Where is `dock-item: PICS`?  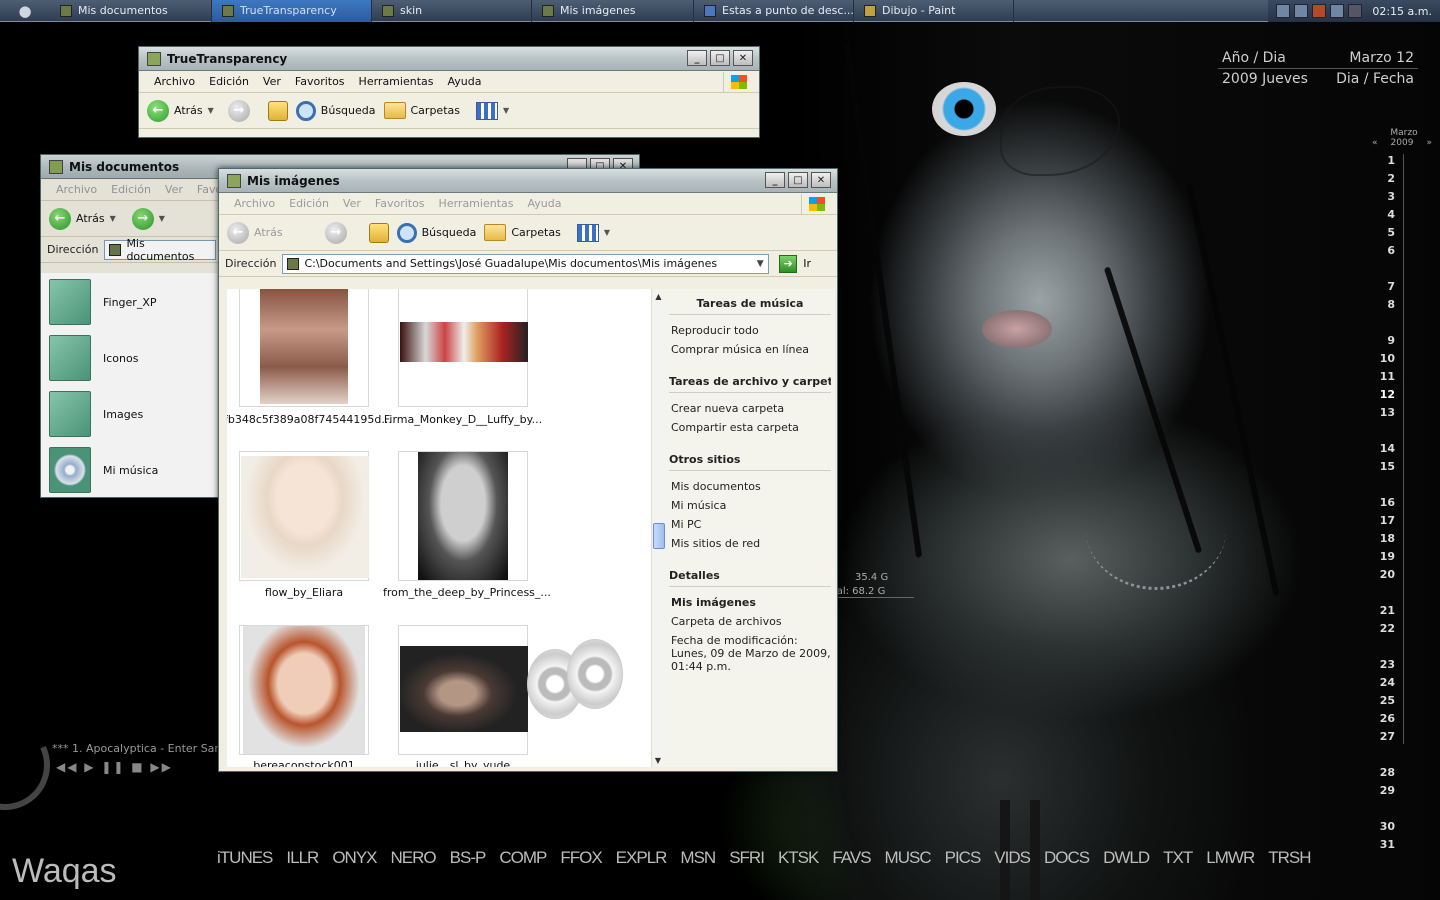 dock-item: PICS is located at coordinates (963, 858).